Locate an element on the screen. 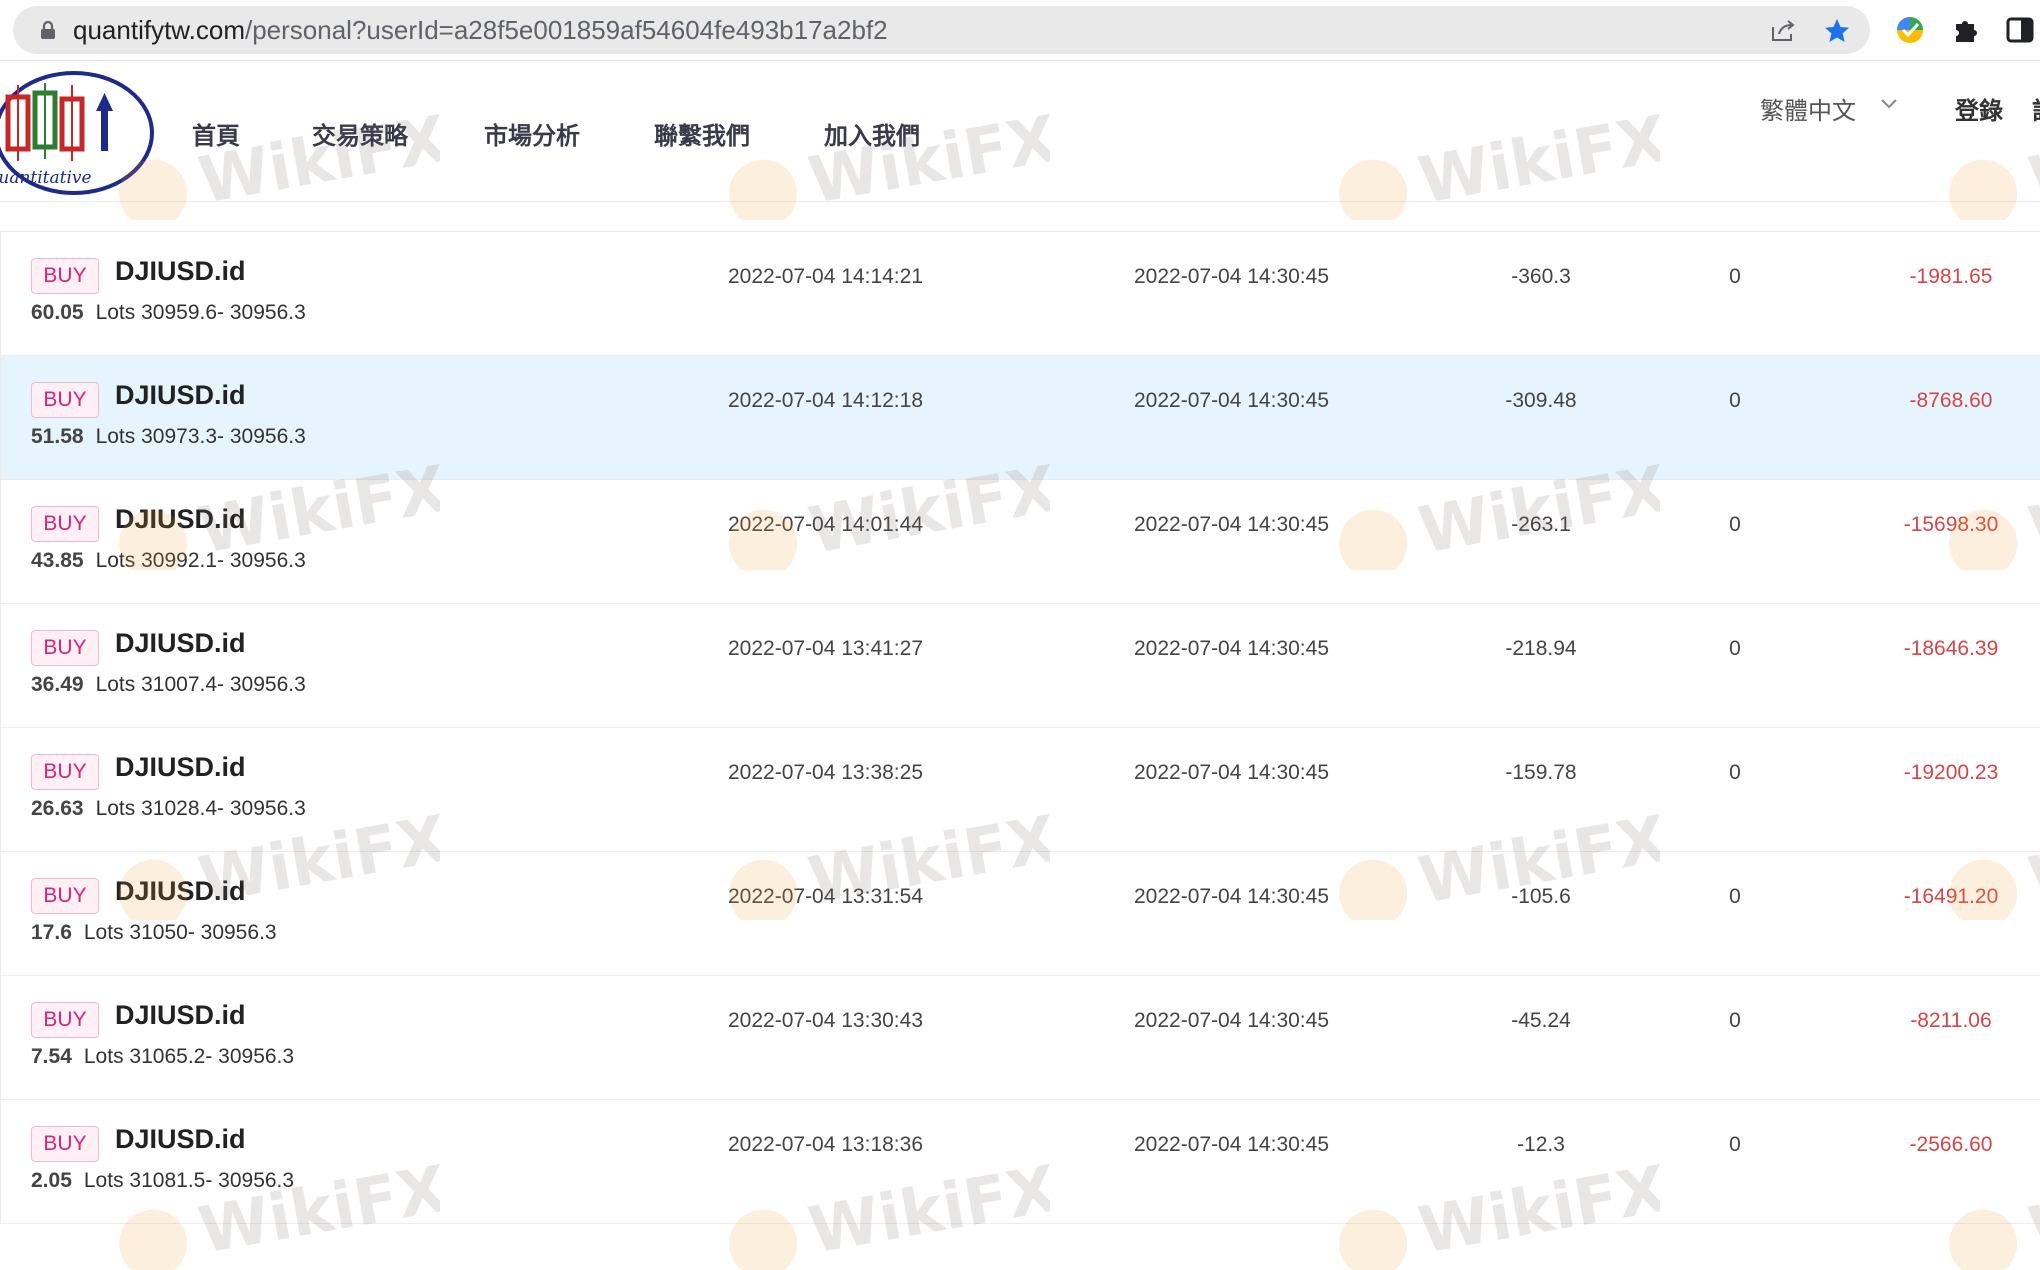  open-time: 2022-07-04 13:38:25 is located at coordinates (825, 772).